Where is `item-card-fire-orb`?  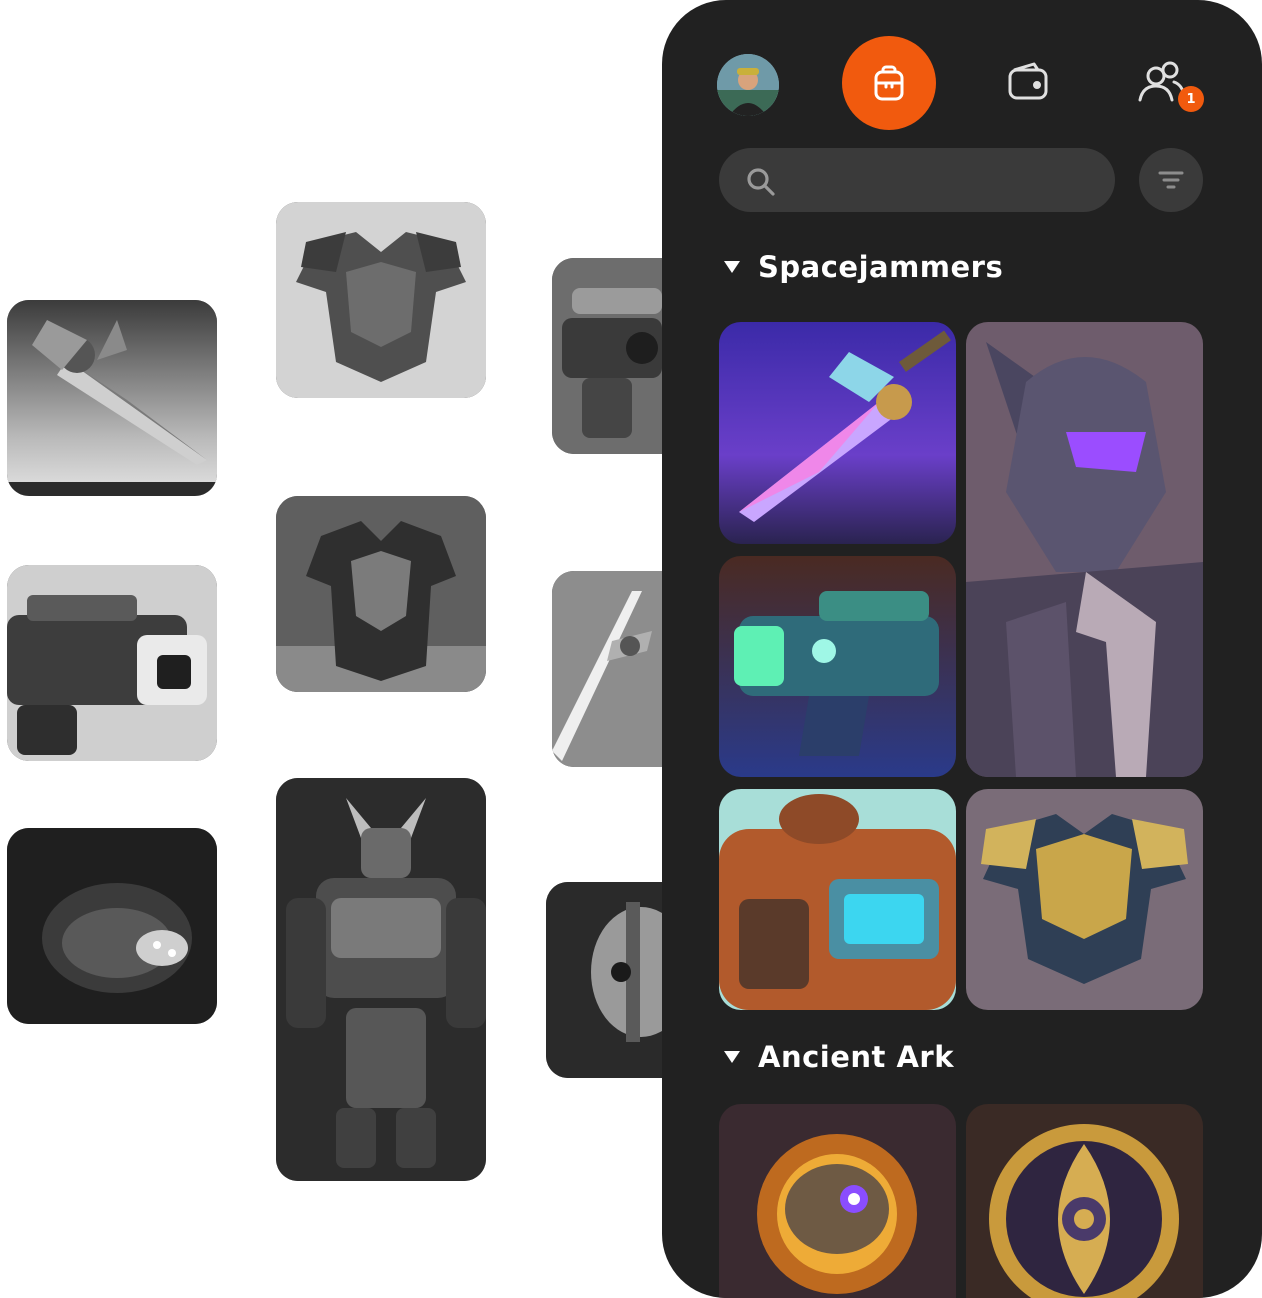 item-card-fire-orb is located at coordinates (837, 1201).